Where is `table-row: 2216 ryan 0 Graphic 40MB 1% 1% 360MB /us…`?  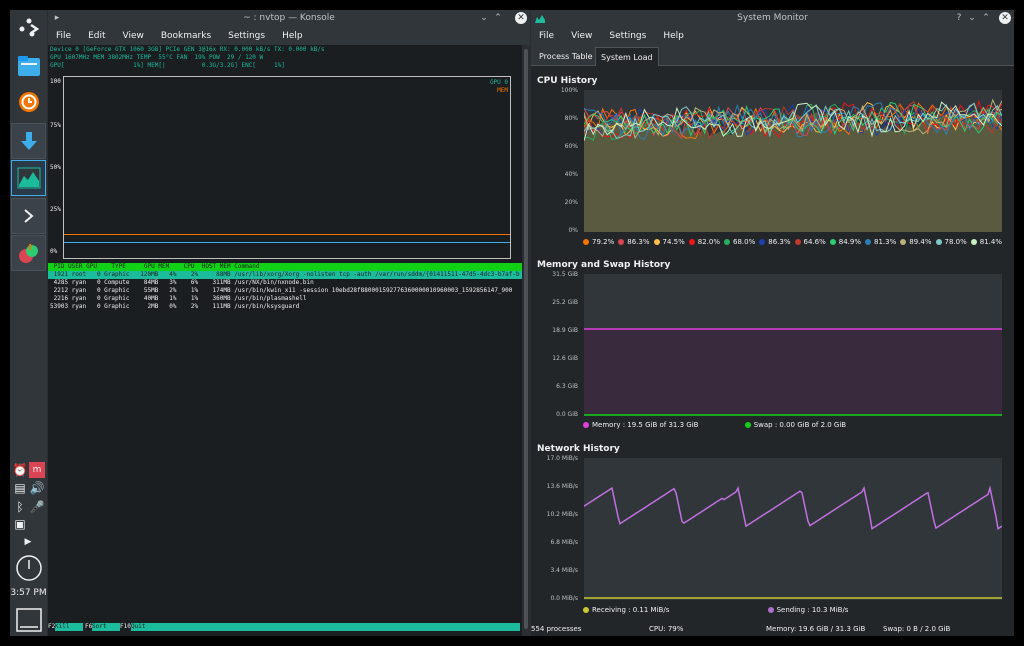 table-row: 2216 ryan 0 Graphic 40MB 1% 1% 360MB /us… is located at coordinates (178, 299).